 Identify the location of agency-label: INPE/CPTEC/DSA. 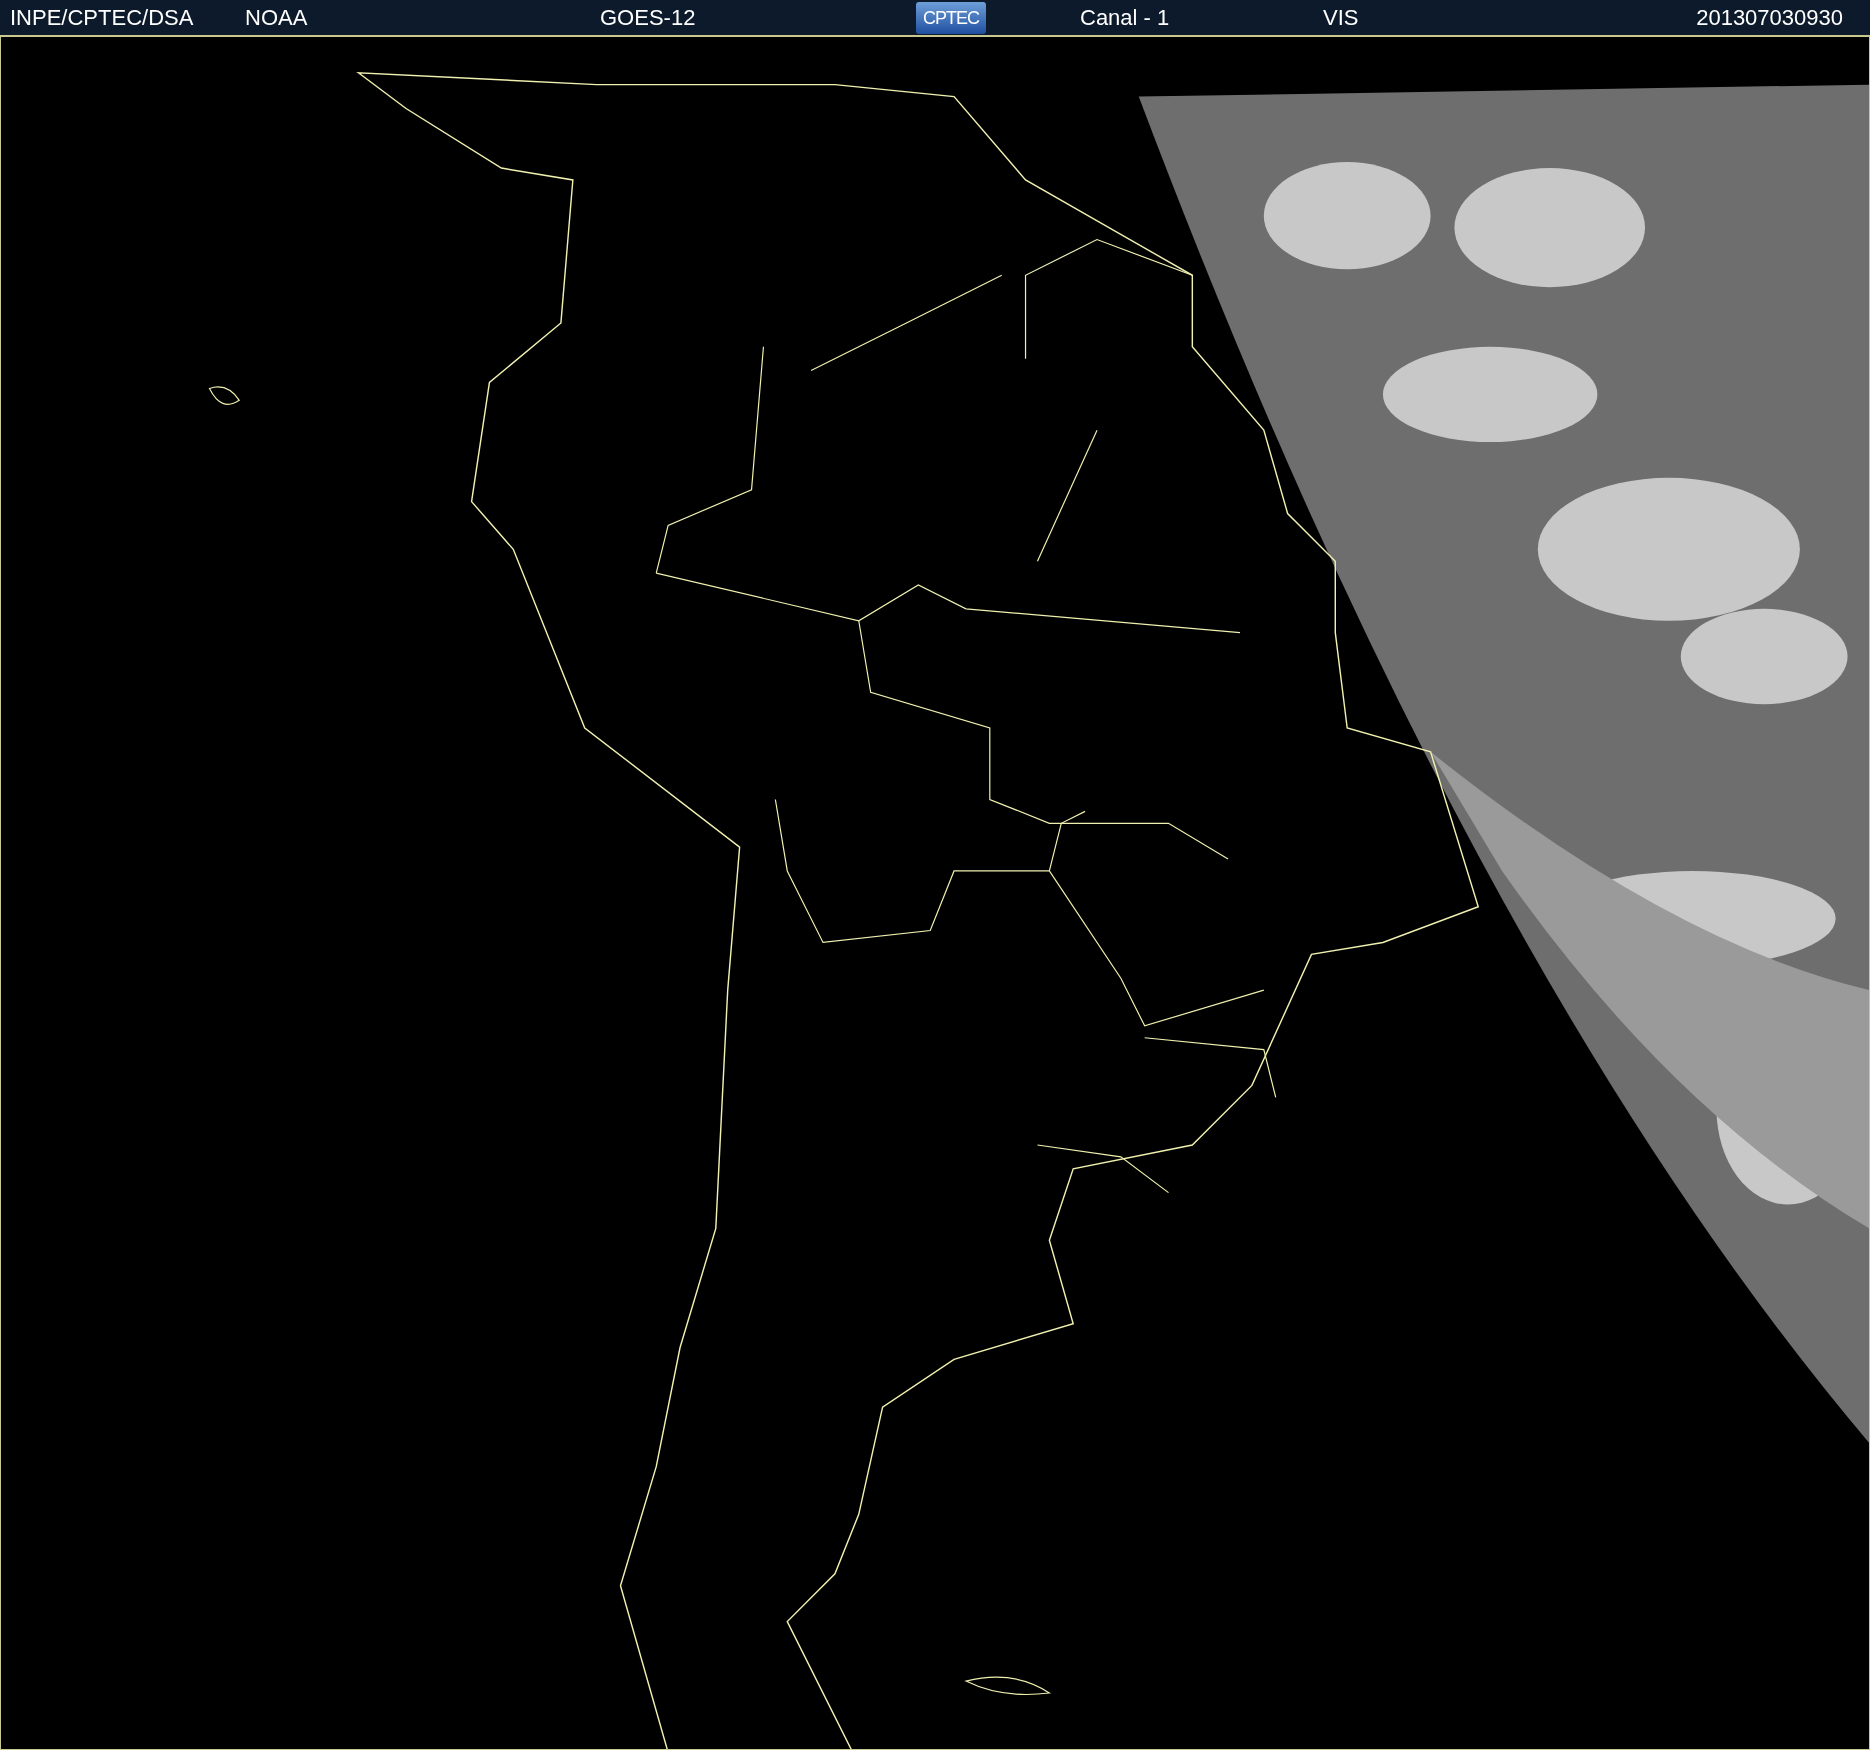
(102, 17).